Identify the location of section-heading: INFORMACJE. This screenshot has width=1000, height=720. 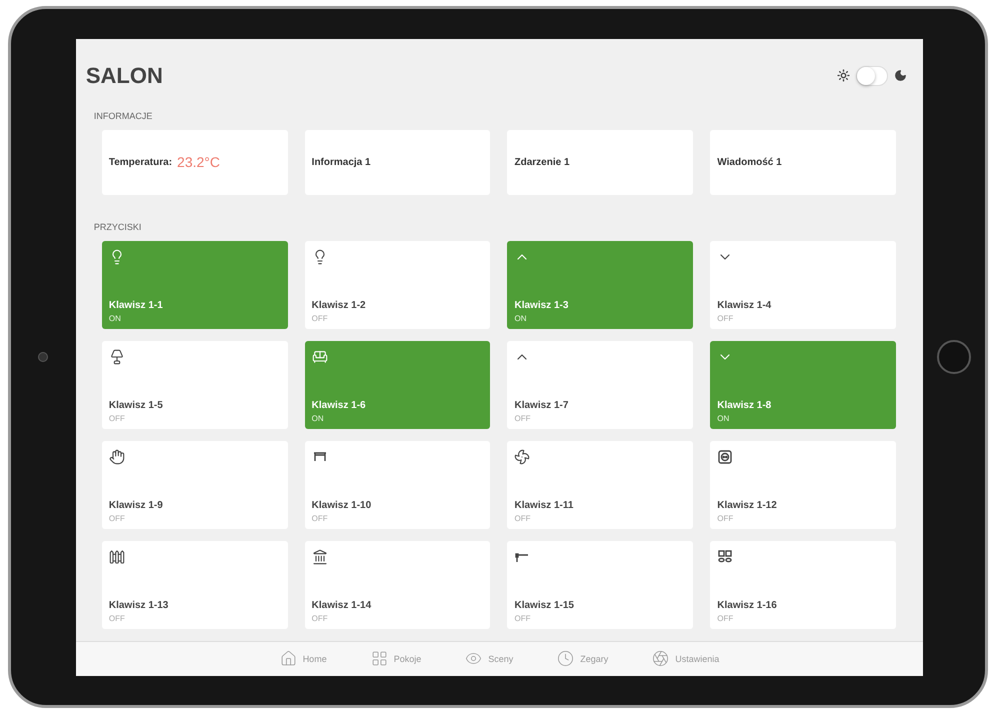
(124, 115).